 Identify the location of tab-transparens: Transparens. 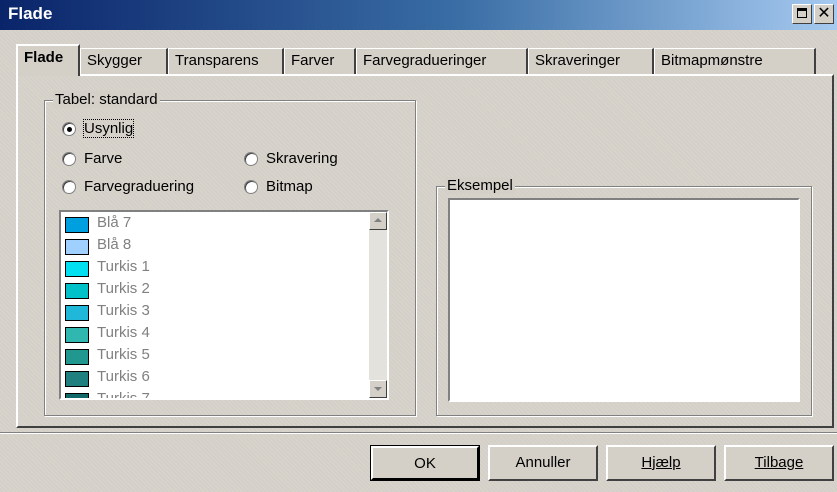
(226, 61).